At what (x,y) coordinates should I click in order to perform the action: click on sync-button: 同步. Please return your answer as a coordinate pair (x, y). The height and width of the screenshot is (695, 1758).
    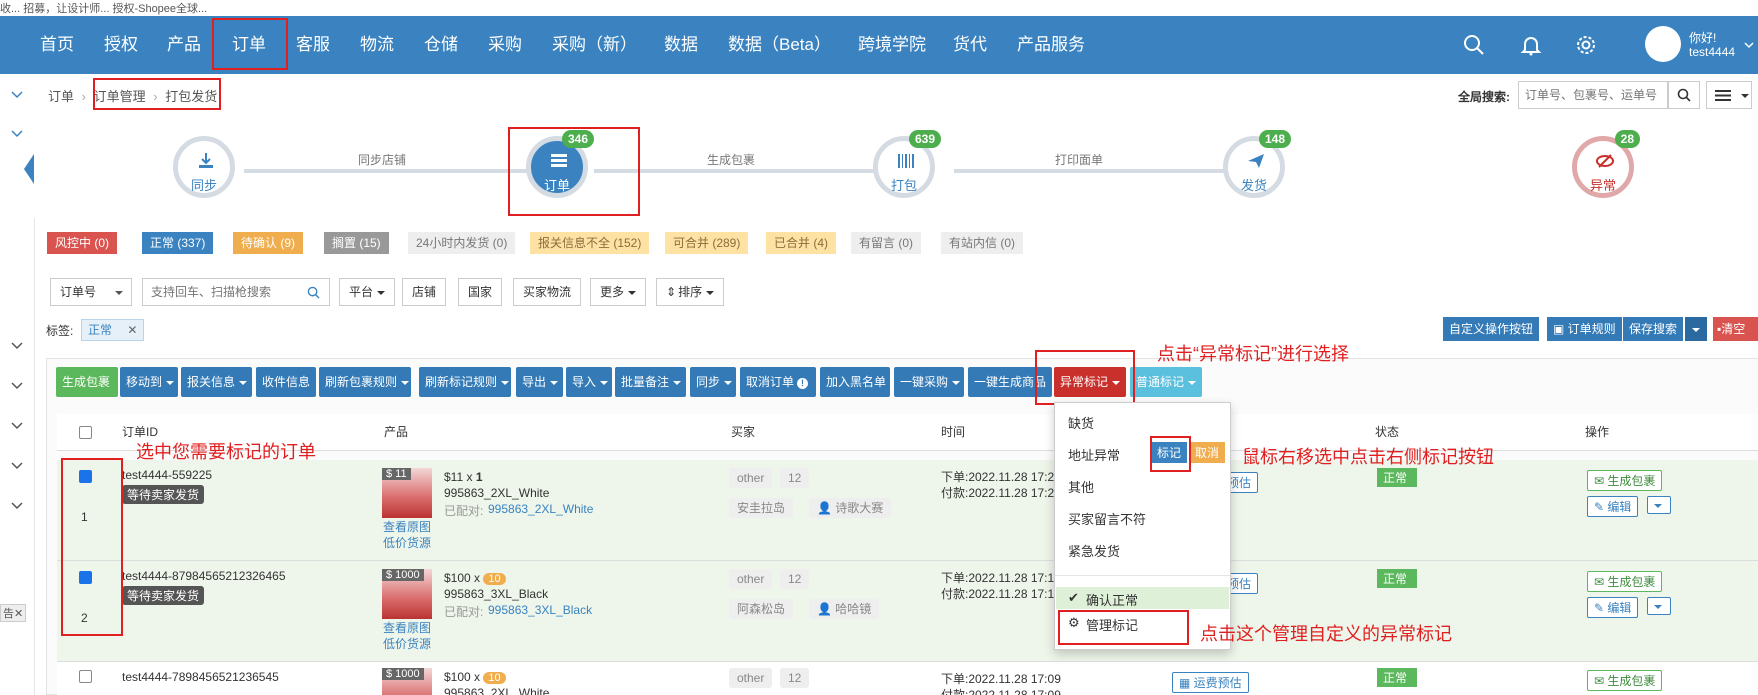
    Looking at the image, I should click on (713, 382).